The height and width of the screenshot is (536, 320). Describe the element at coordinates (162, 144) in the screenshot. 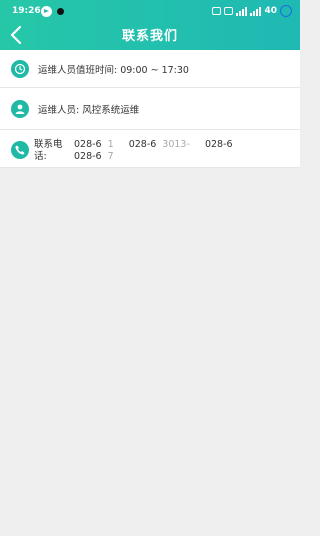

I see `phone-number: 028-6 3013-` at that location.